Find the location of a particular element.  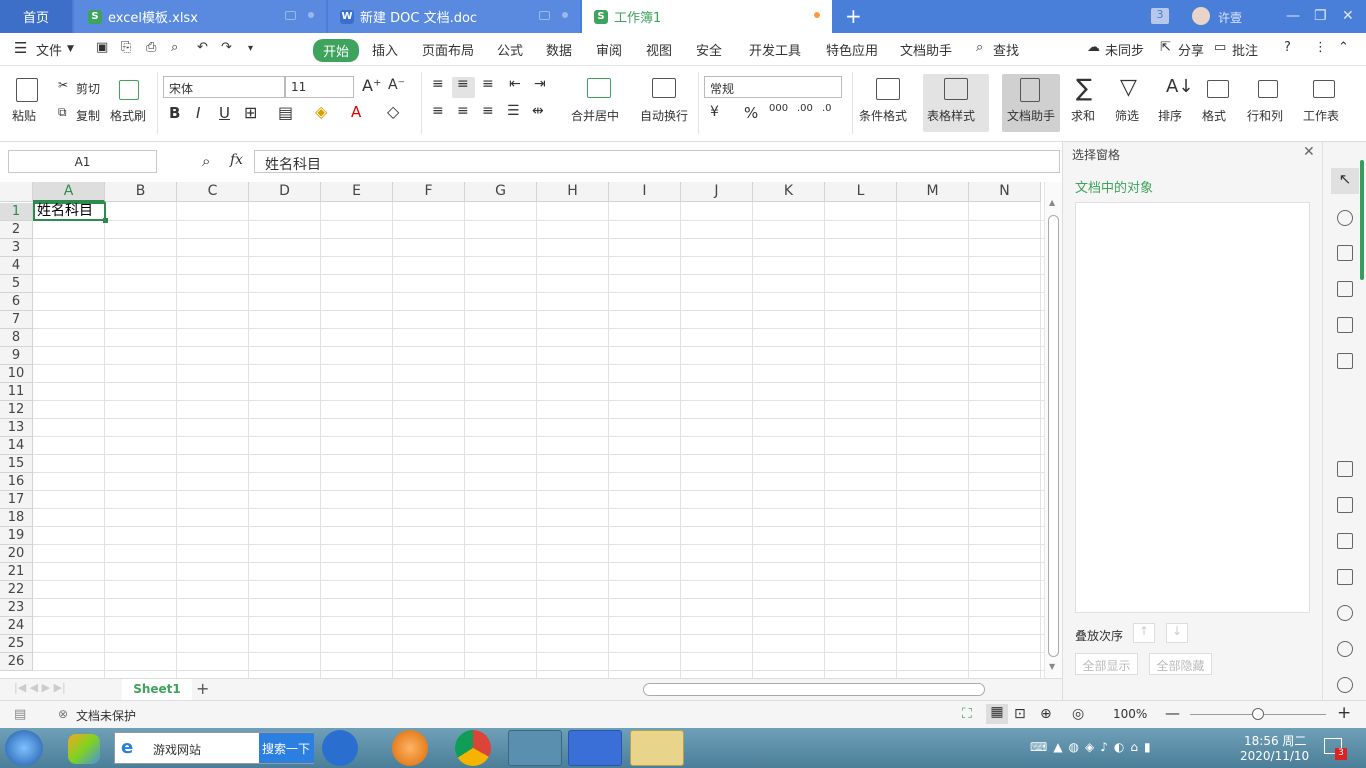

column-header: A is located at coordinates (69, 192).